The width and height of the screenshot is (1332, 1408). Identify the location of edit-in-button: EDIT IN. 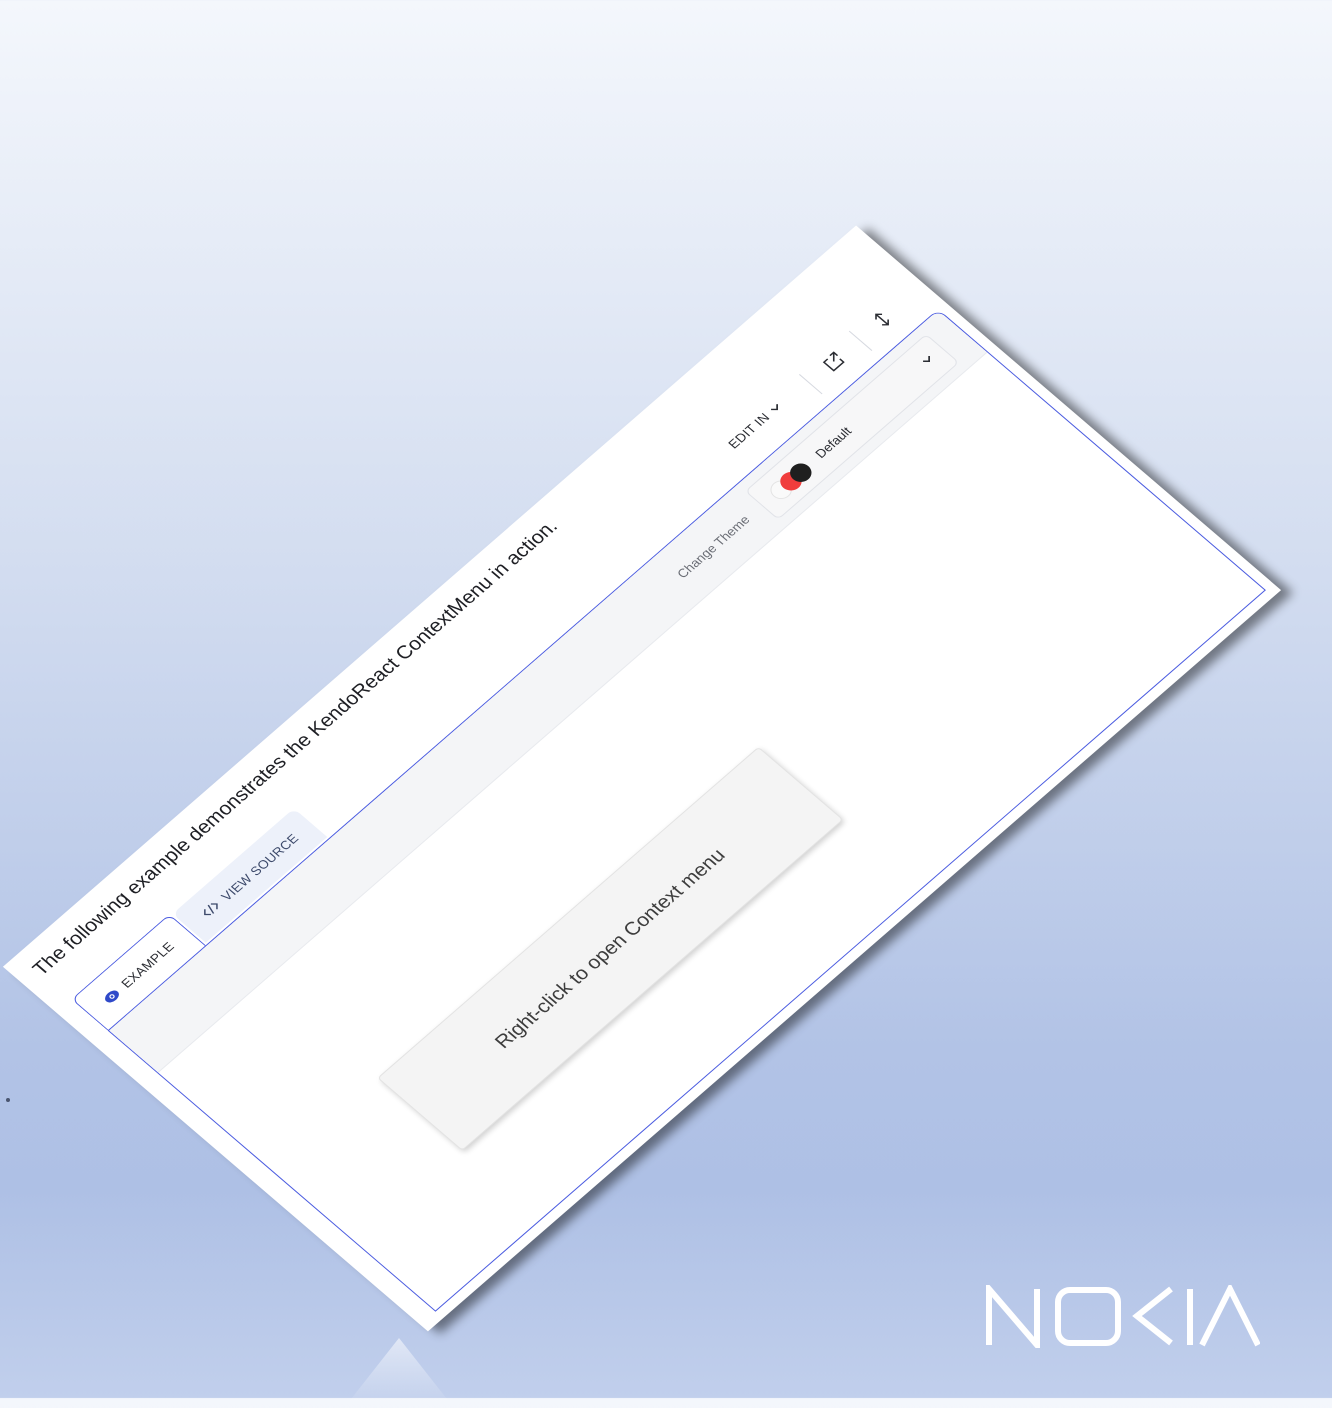
(754, 426).